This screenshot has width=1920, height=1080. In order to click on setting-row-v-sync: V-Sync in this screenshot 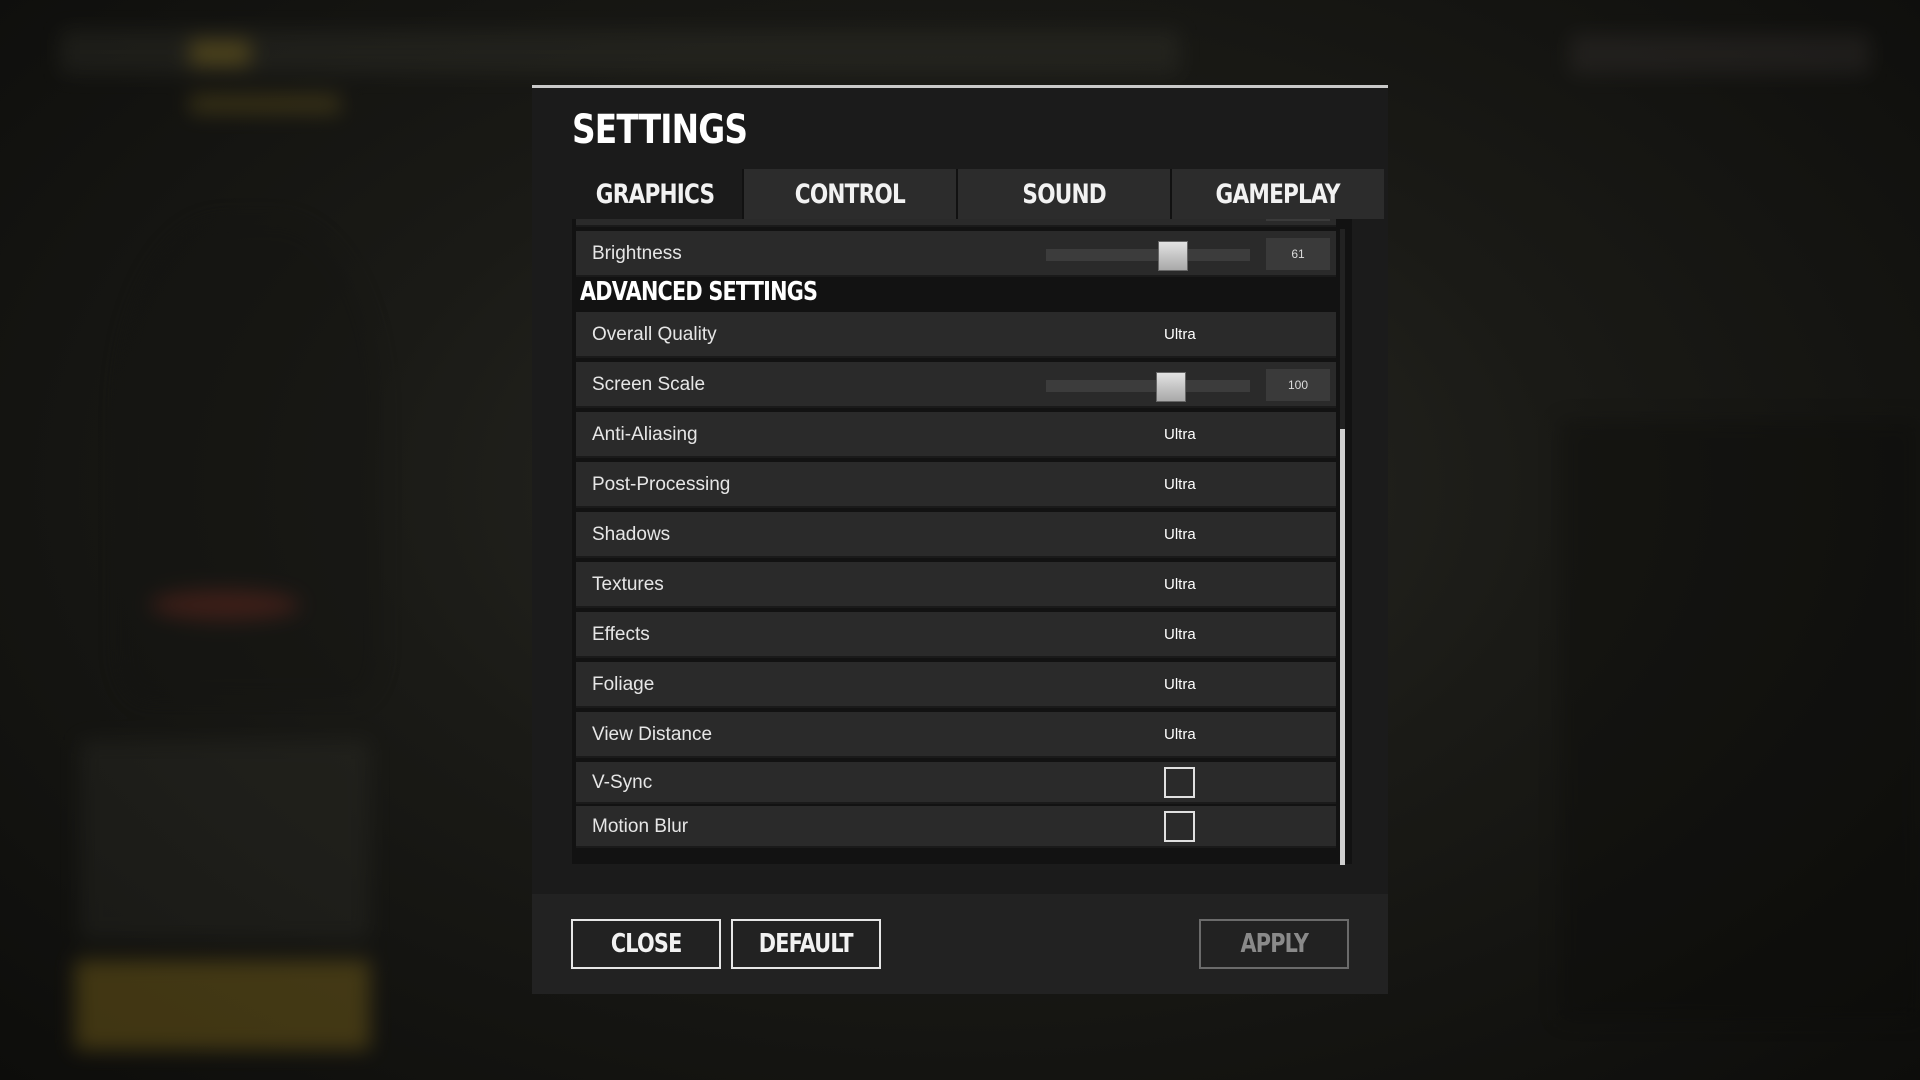, I will do `click(956, 783)`.